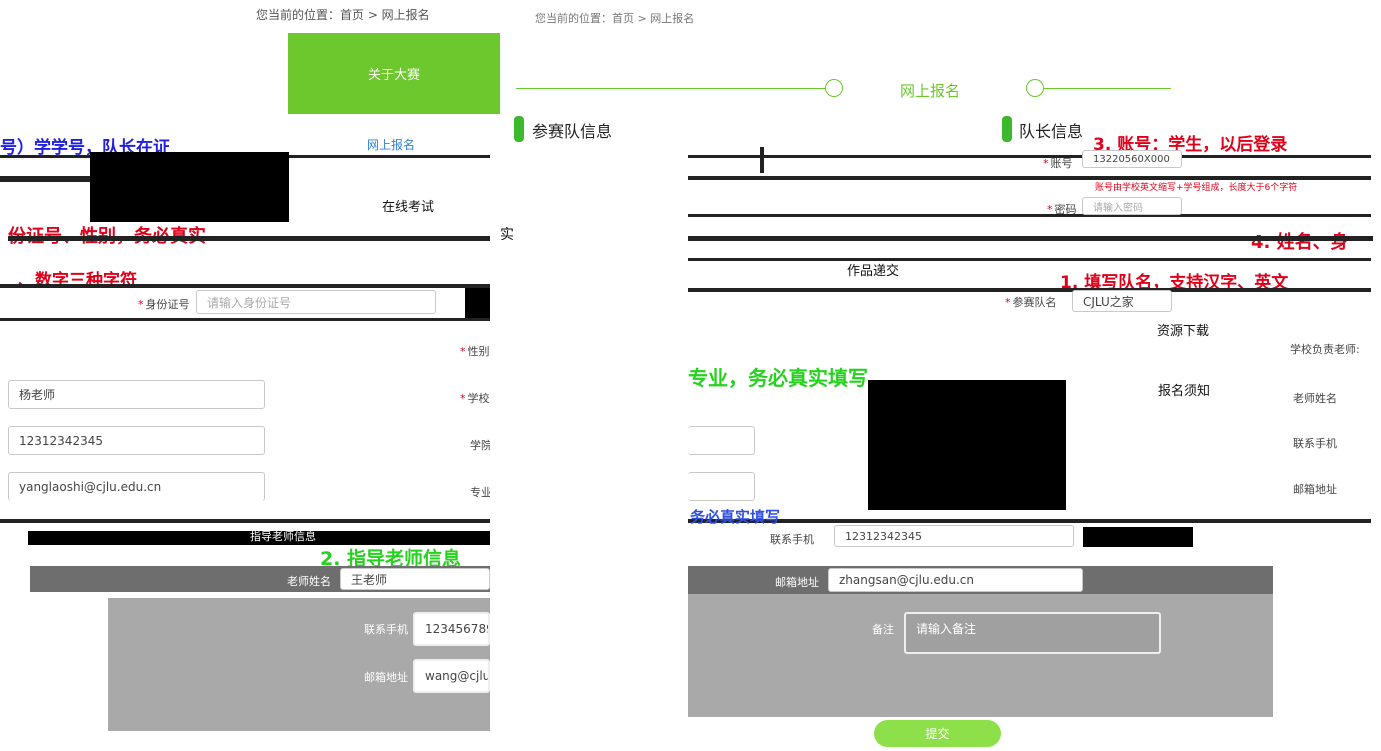 The height and width of the screenshot is (751, 1381). I want to click on school-teacher-phone-label: 联系手机, so click(1315, 443).